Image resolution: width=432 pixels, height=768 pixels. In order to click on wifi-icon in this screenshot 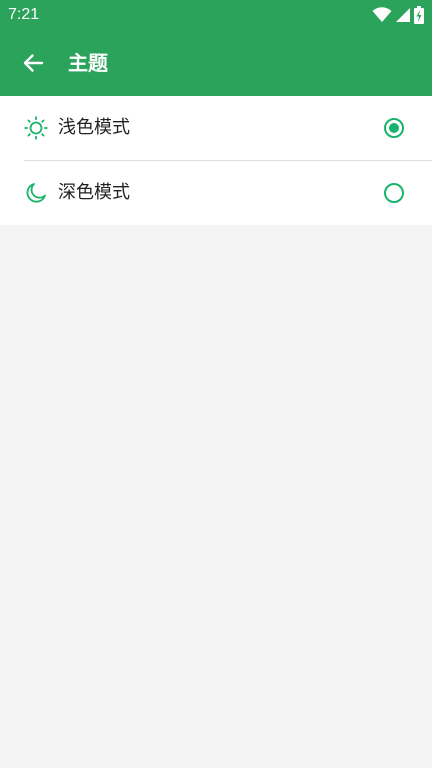, I will do `click(382, 14)`.